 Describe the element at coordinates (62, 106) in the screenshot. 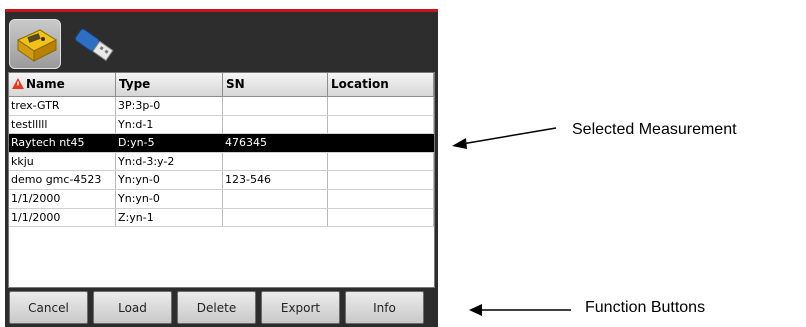

I see `cell-name: trex-GTR` at that location.